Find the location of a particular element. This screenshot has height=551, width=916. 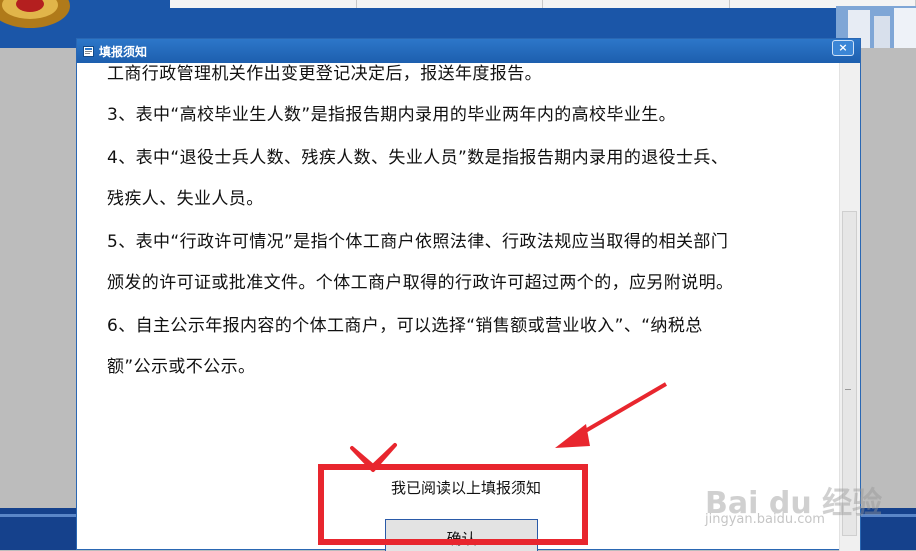

notice-line: 额”公示或不公示。 is located at coordinates (181, 364).